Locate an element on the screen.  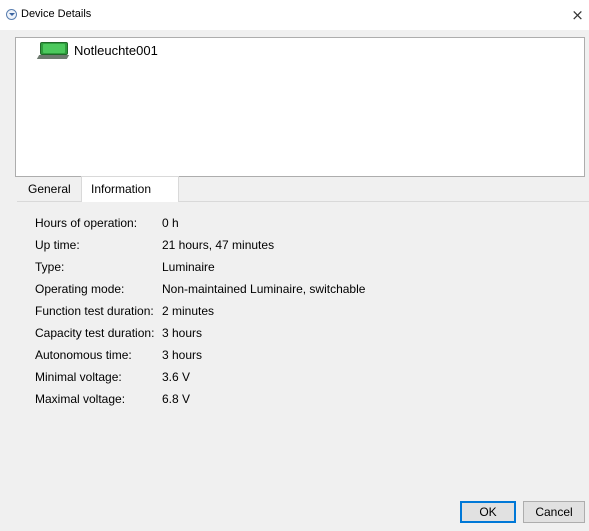
device-name: Notleuchte001 is located at coordinates (116, 50).